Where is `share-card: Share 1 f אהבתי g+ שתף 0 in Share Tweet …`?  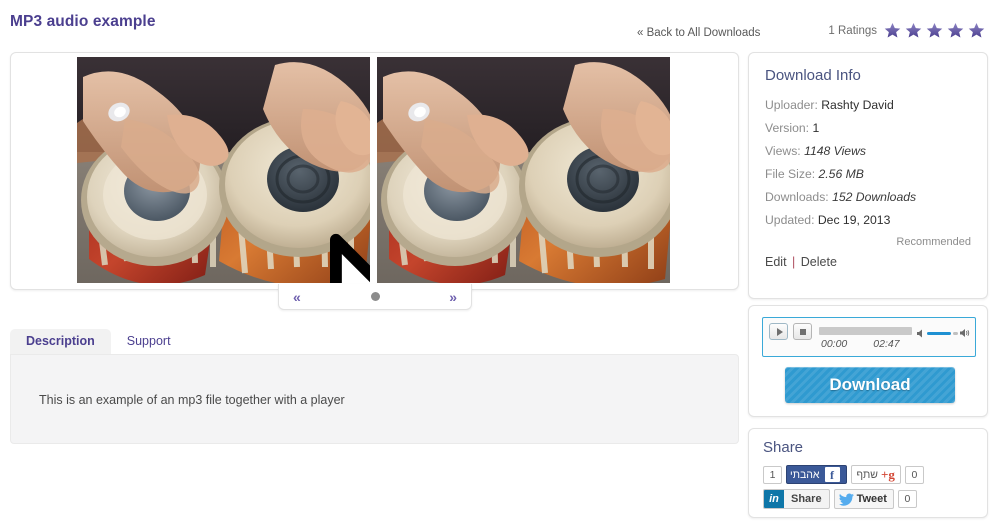
share-card: Share 1 f אהבתי g+ שתף 0 in Share Tweet … is located at coordinates (868, 473).